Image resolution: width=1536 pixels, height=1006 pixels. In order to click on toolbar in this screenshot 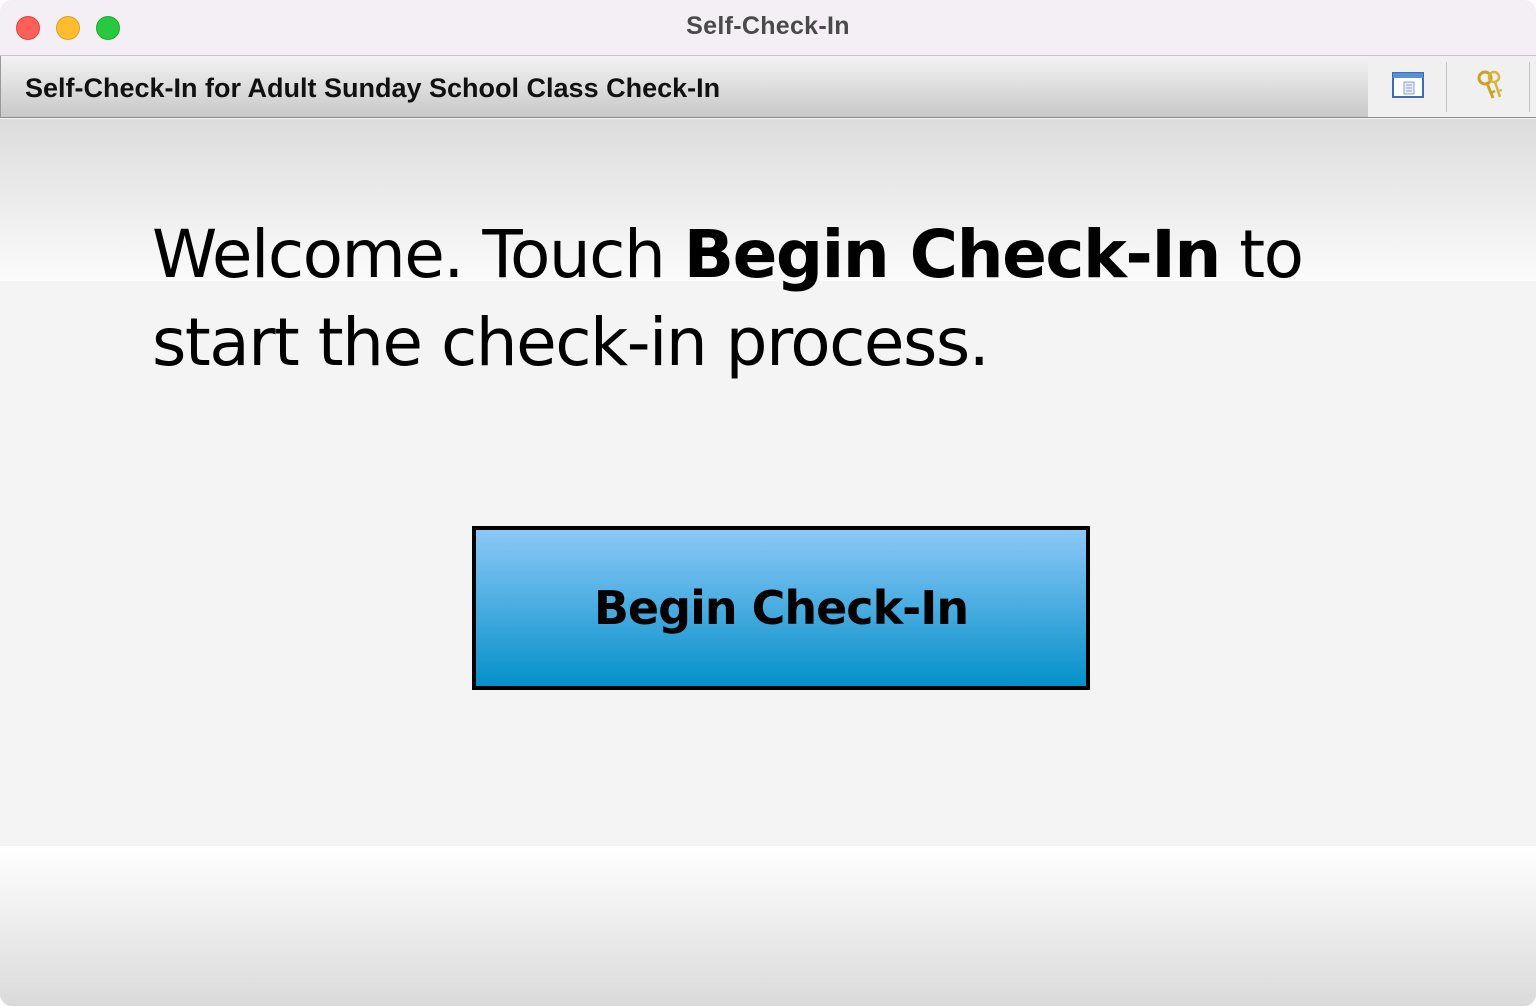, I will do `click(1452, 87)`.